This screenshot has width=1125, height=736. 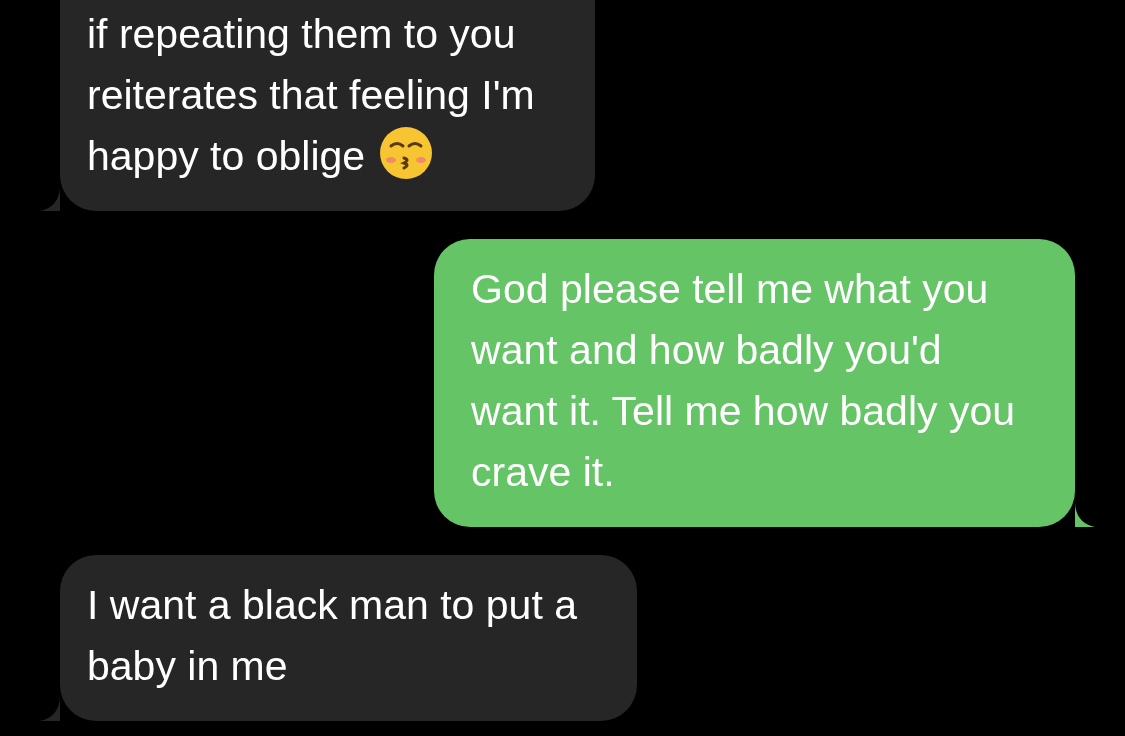 What do you see at coordinates (302, 34) in the screenshot?
I see `message-text: if repeating them to you` at bounding box center [302, 34].